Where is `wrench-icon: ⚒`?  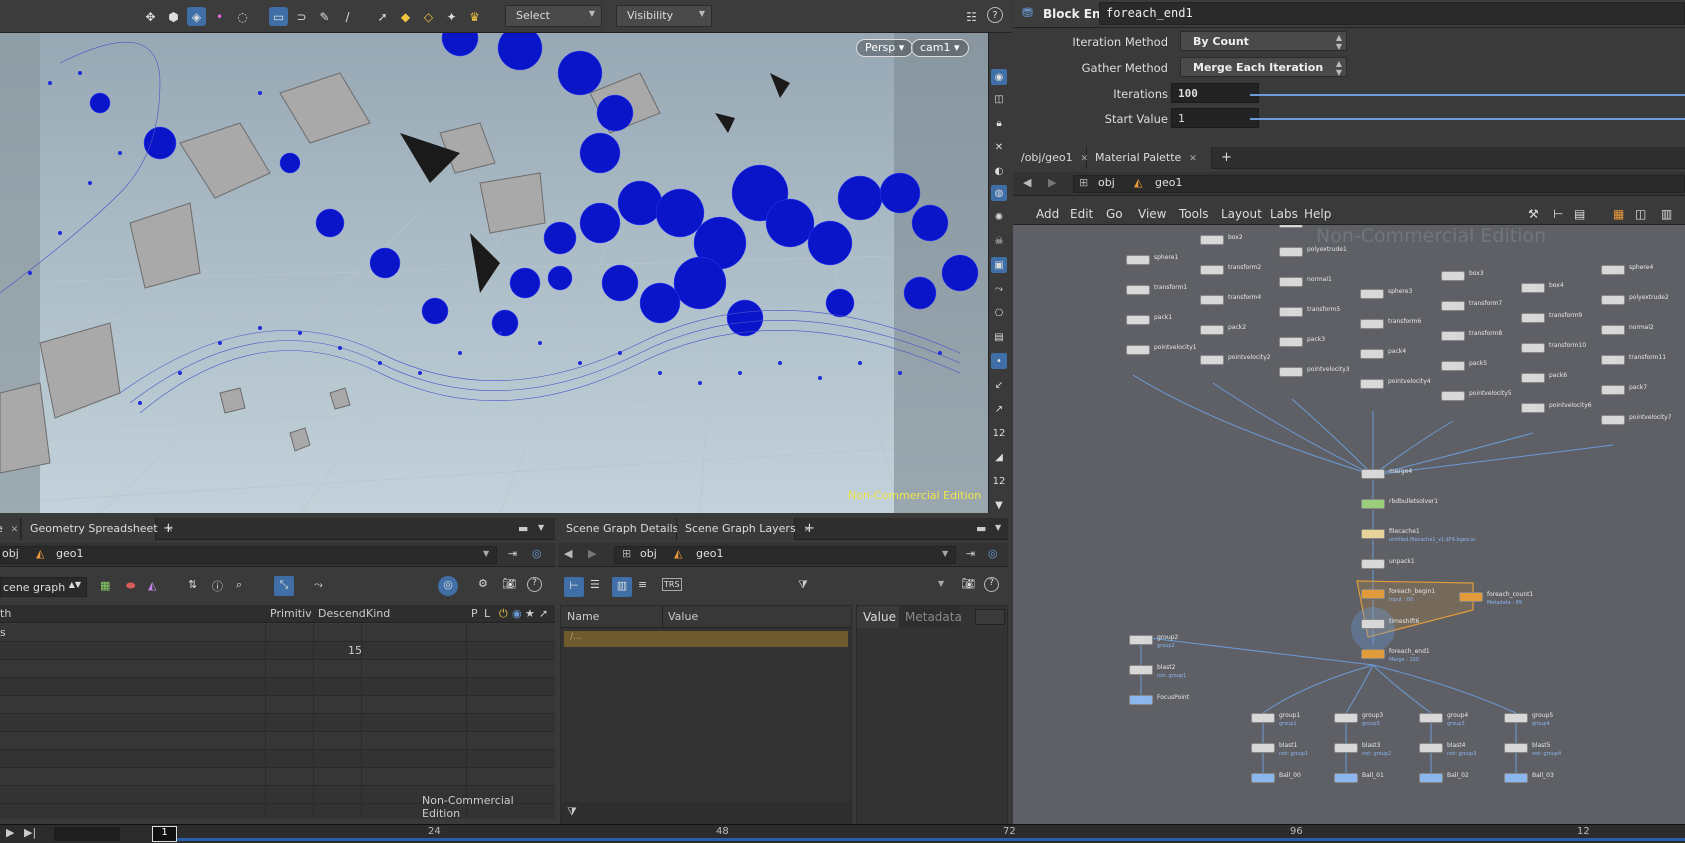 wrench-icon: ⚒ is located at coordinates (1533, 214).